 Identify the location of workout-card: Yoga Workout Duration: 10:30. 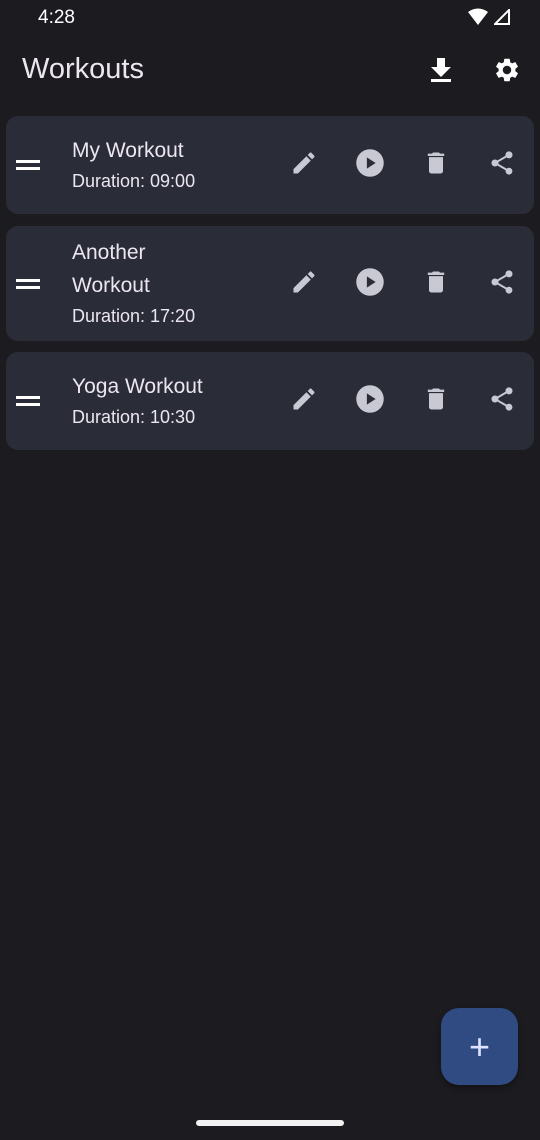
(270, 401).